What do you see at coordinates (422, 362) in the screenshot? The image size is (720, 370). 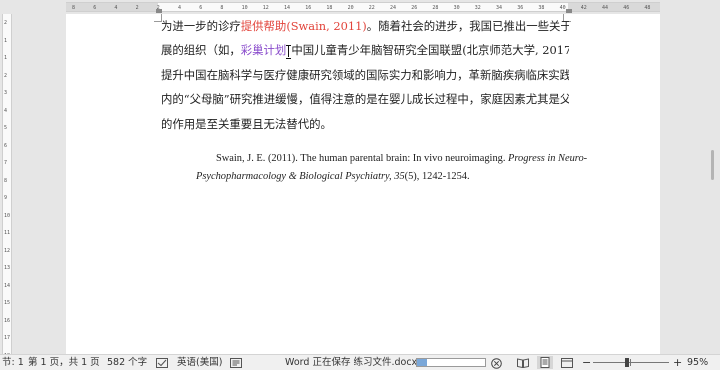 I see `save-progress-fill` at bounding box center [422, 362].